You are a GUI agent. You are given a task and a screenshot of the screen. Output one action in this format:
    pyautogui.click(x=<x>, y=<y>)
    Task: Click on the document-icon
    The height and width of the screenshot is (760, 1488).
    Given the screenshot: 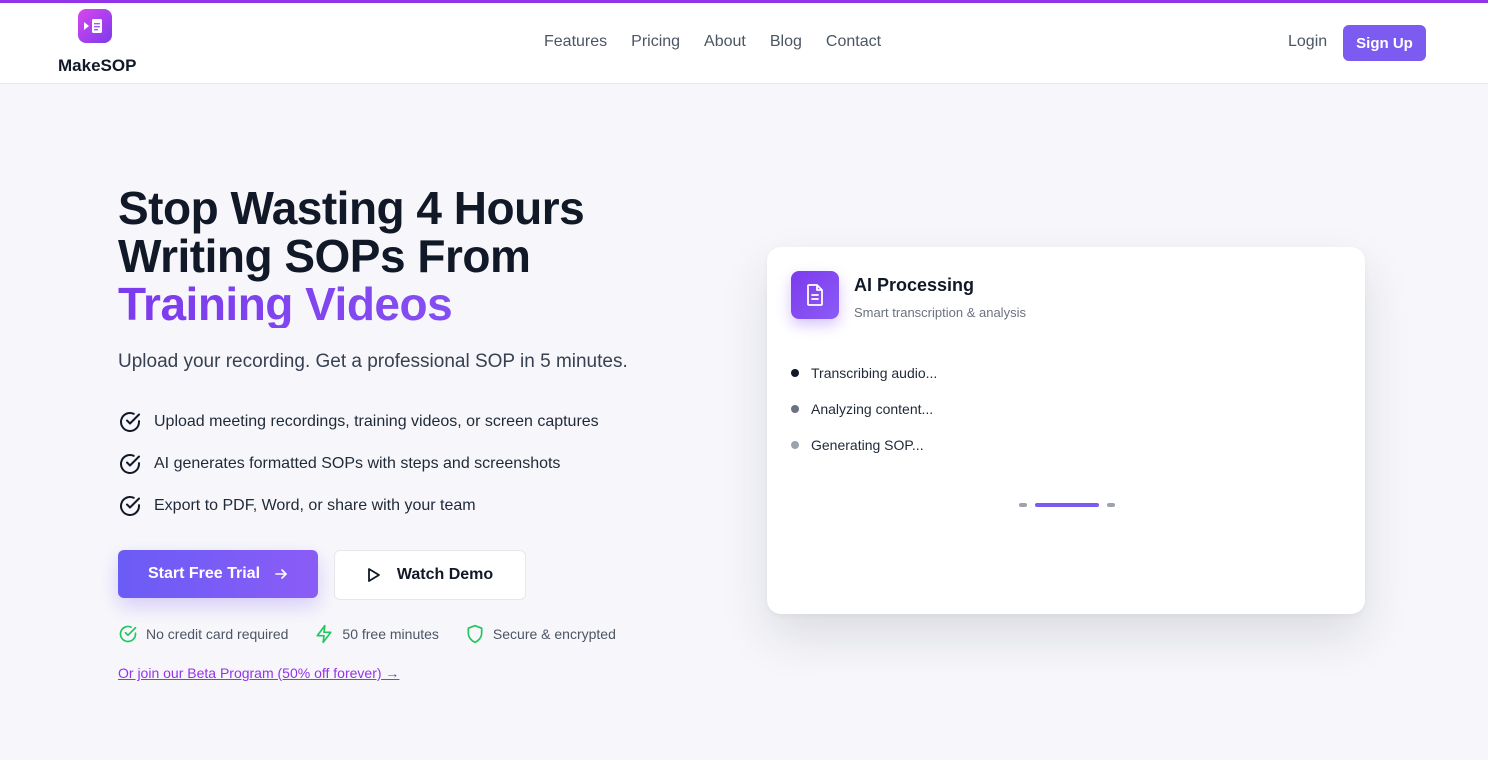 What is the action you would take?
    pyautogui.click(x=815, y=295)
    